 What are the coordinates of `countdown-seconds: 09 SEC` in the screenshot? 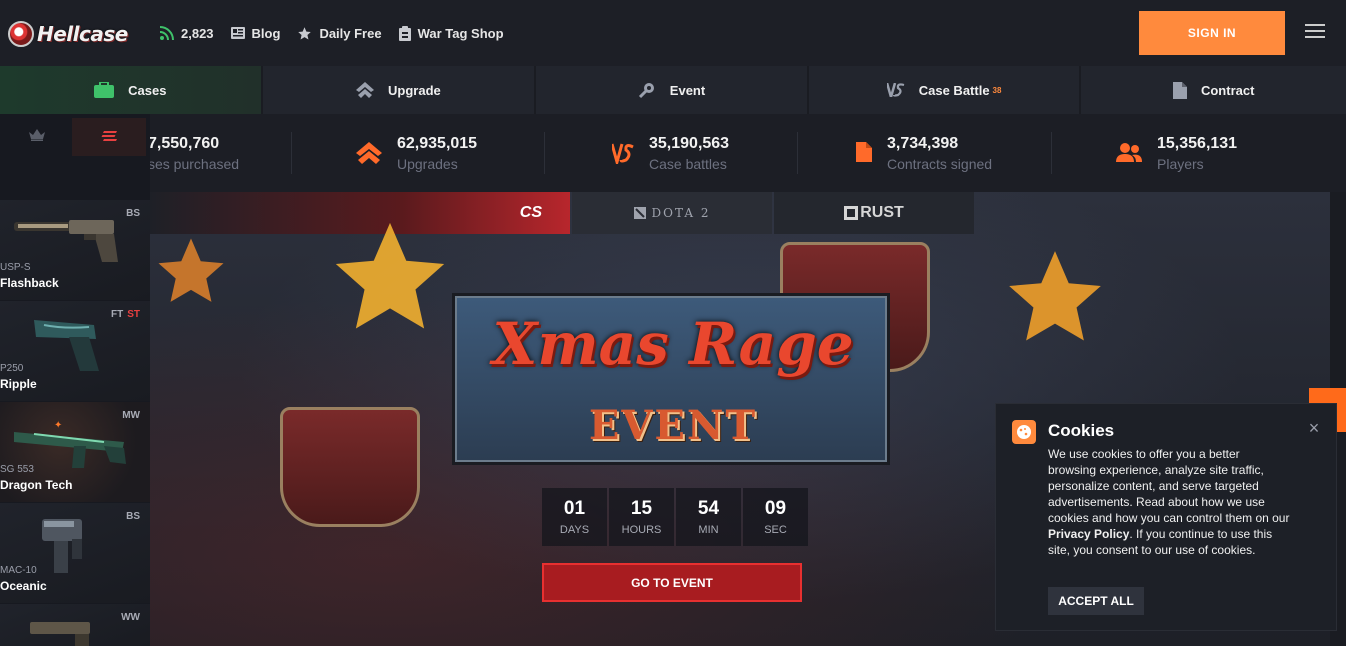 It's located at (775, 517).